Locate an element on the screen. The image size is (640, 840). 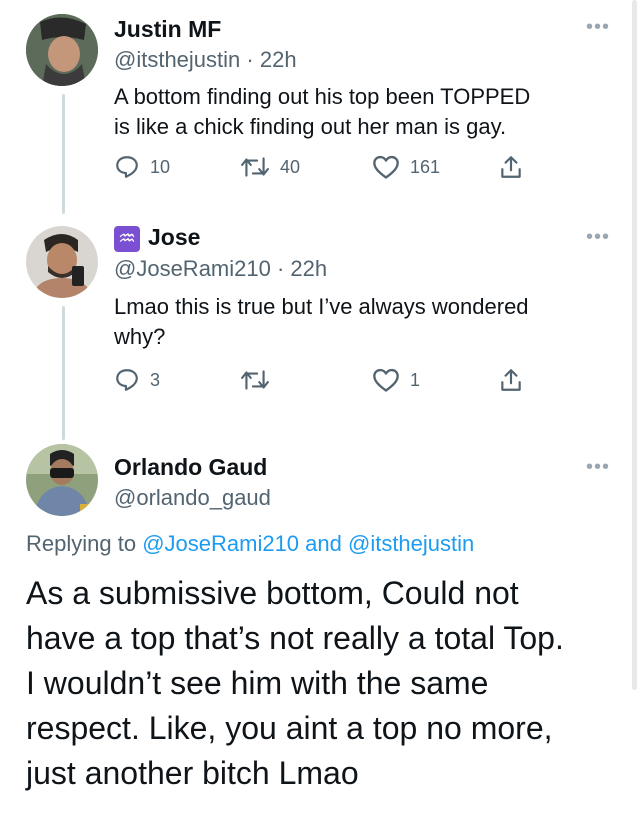
avatar-orlando-image is located at coordinates (62, 480).